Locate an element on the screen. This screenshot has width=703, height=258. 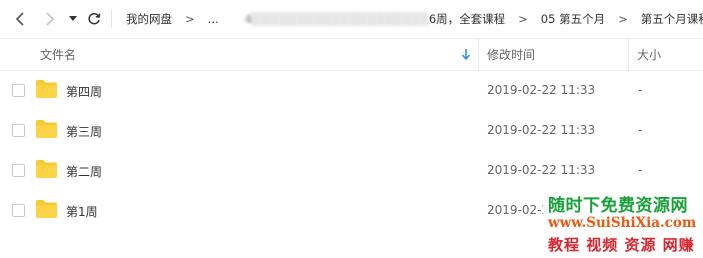
breadcrumb-item-month: 05 第五个月 is located at coordinates (573, 19).